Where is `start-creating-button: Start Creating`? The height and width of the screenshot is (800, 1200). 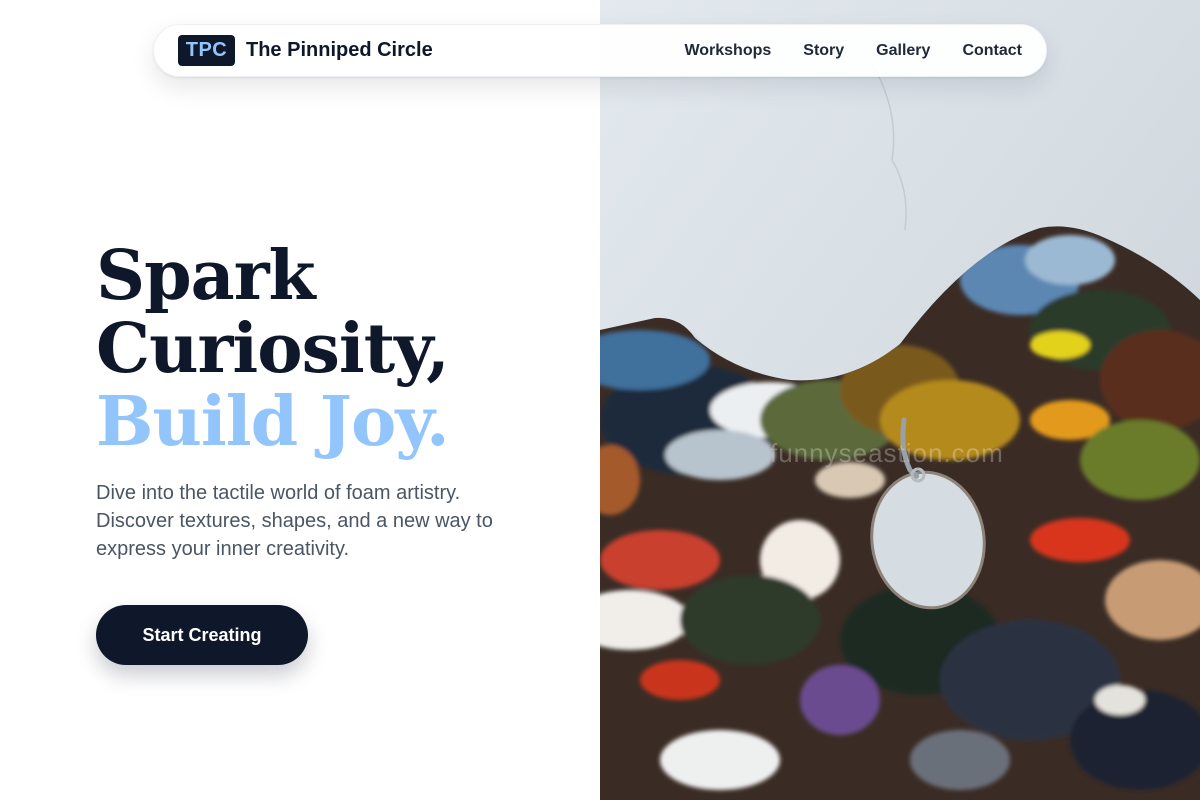 start-creating-button: Start Creating is located at coordinates (202, 635).